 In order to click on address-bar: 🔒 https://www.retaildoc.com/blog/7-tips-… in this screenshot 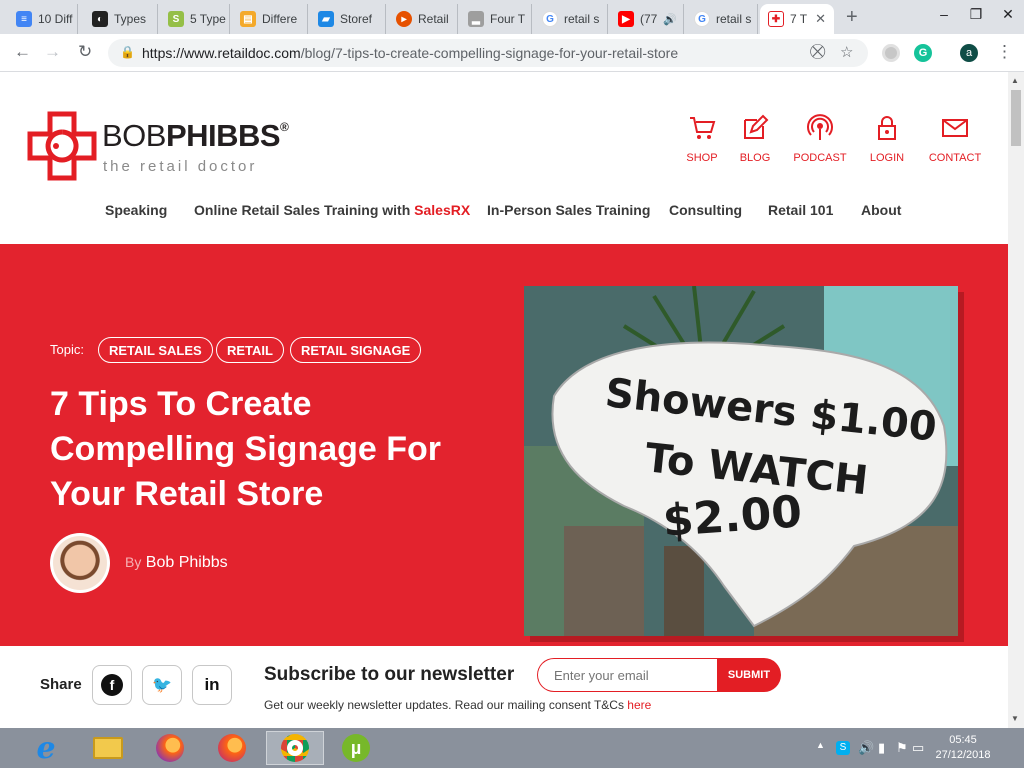, I will do `click(488, 53)`.